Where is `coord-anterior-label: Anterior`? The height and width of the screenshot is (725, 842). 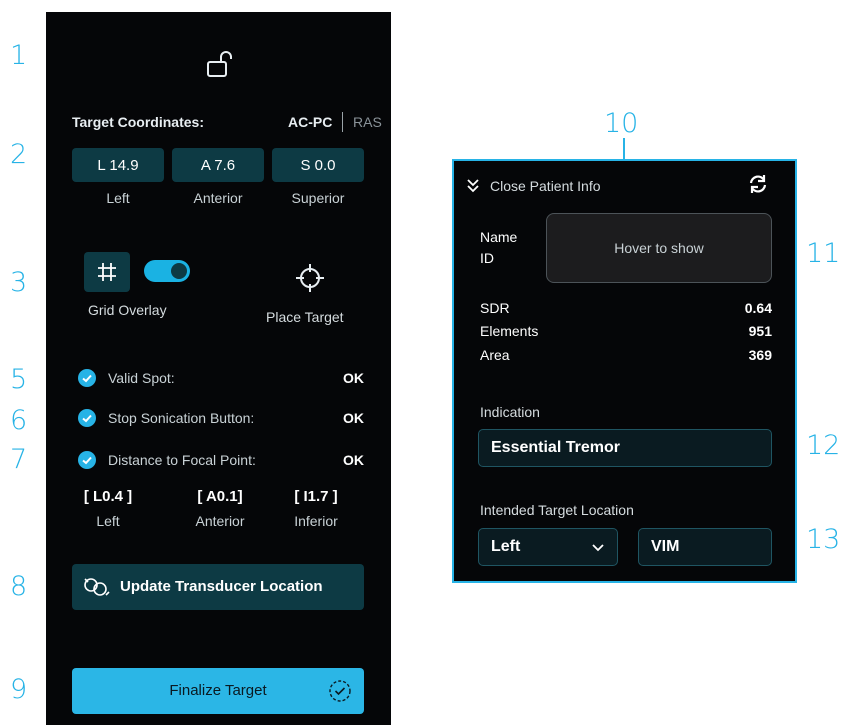 coord-anterior-label: Anterior is located at coordinates (218, 198).